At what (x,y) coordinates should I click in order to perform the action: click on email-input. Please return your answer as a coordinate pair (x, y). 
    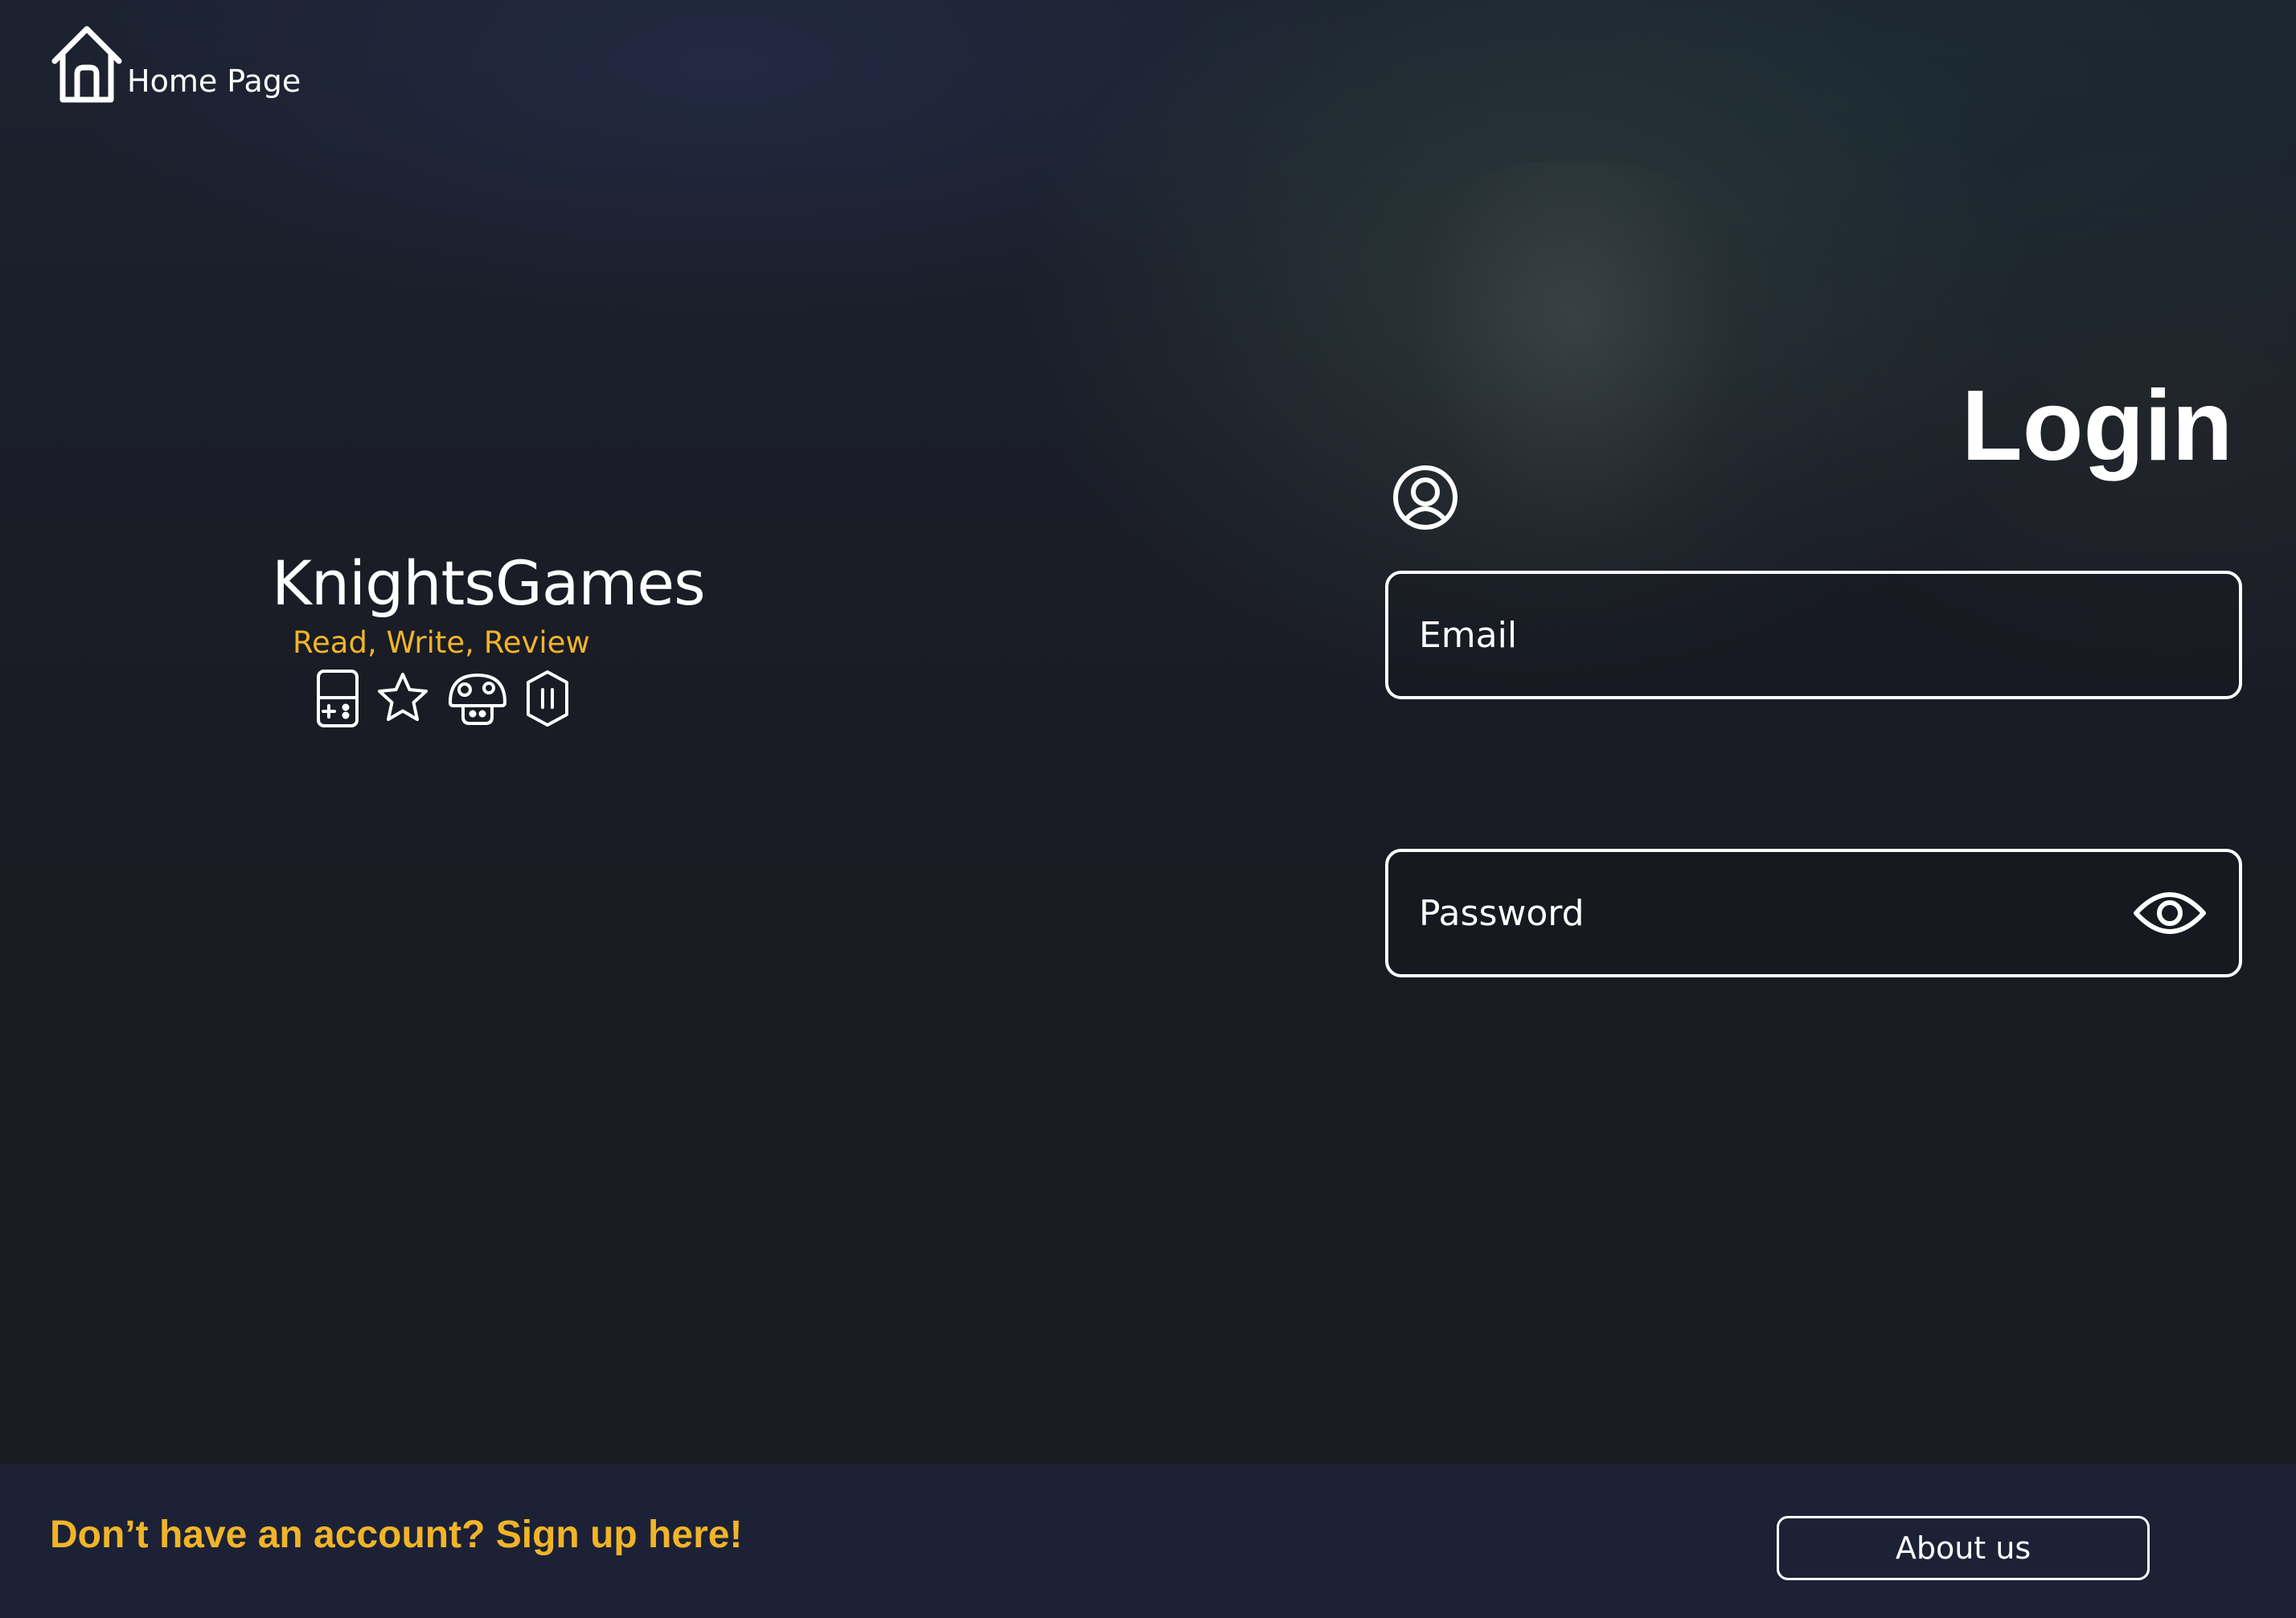
    Looking at the image, I should click on (1814, 635).